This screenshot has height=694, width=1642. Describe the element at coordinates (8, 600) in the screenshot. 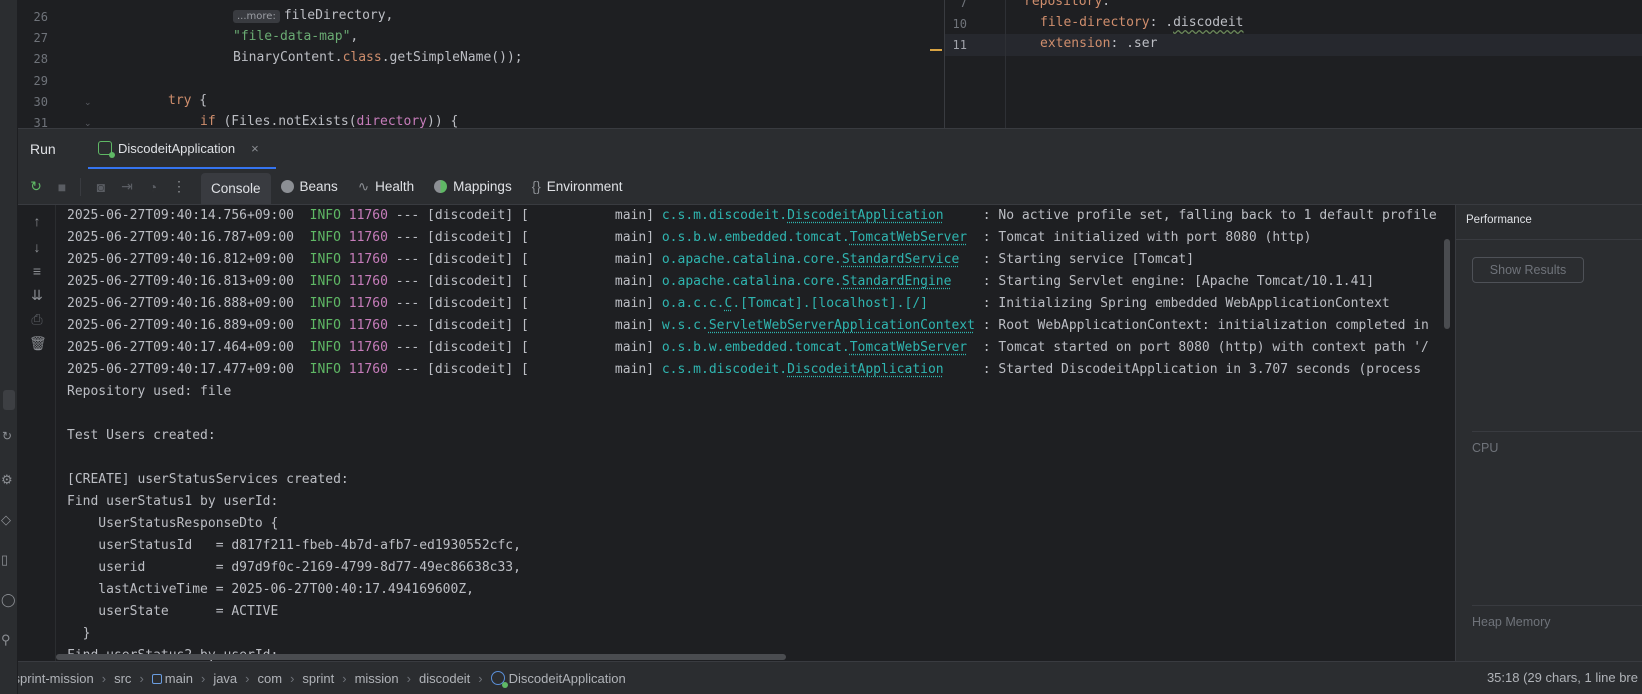

I see `tool-icon-5: ◯` at that location.